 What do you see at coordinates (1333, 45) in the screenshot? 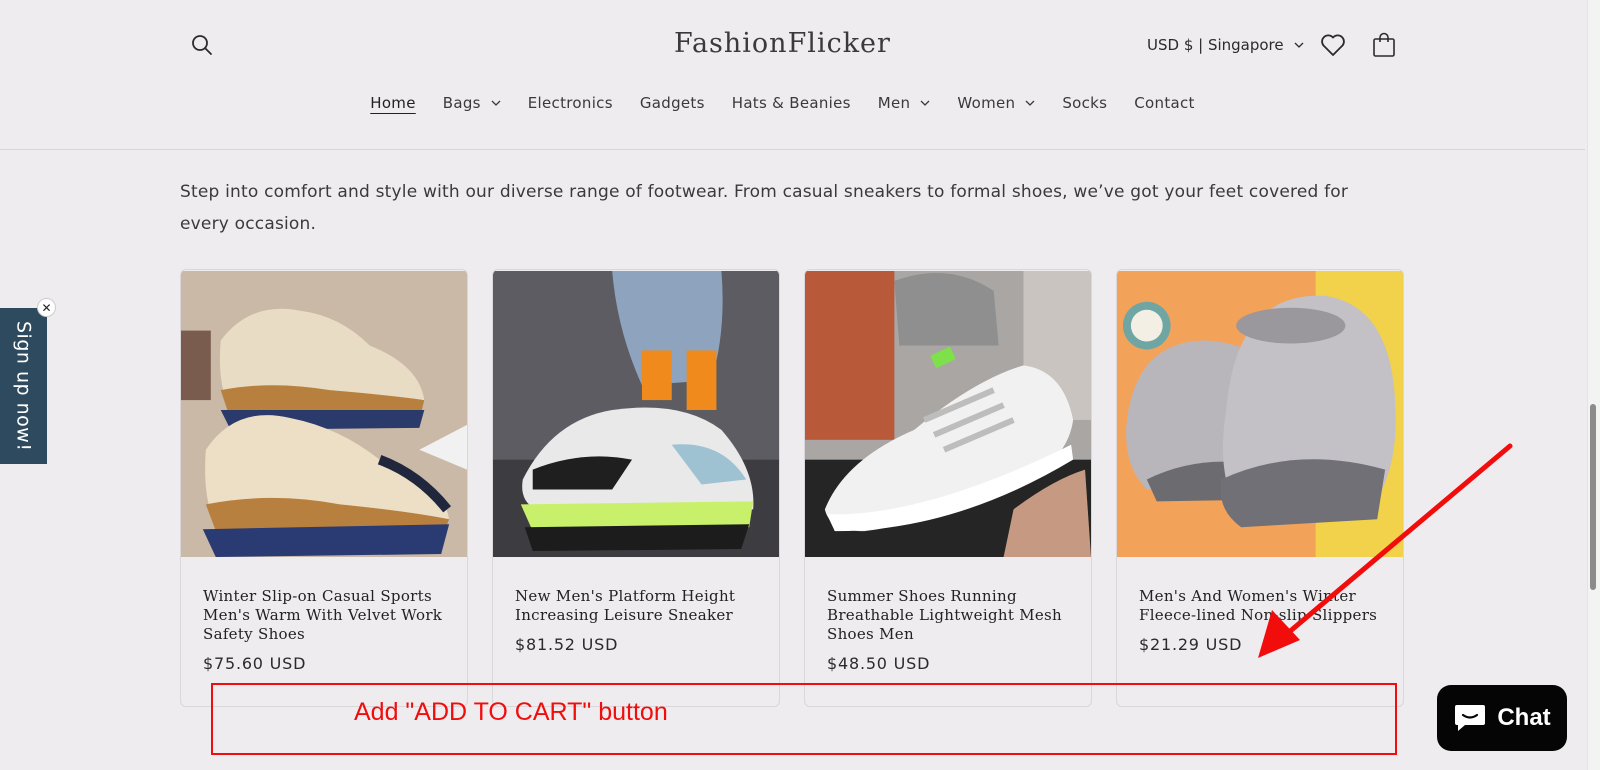
I see `heart-icon` at bounding box center [1333, 45].